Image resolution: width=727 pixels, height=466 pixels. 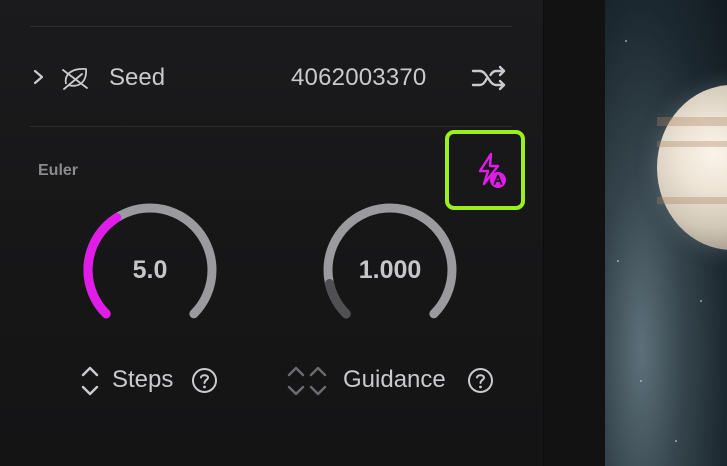 I want to click on top-divider, so click(x=271, y=26).